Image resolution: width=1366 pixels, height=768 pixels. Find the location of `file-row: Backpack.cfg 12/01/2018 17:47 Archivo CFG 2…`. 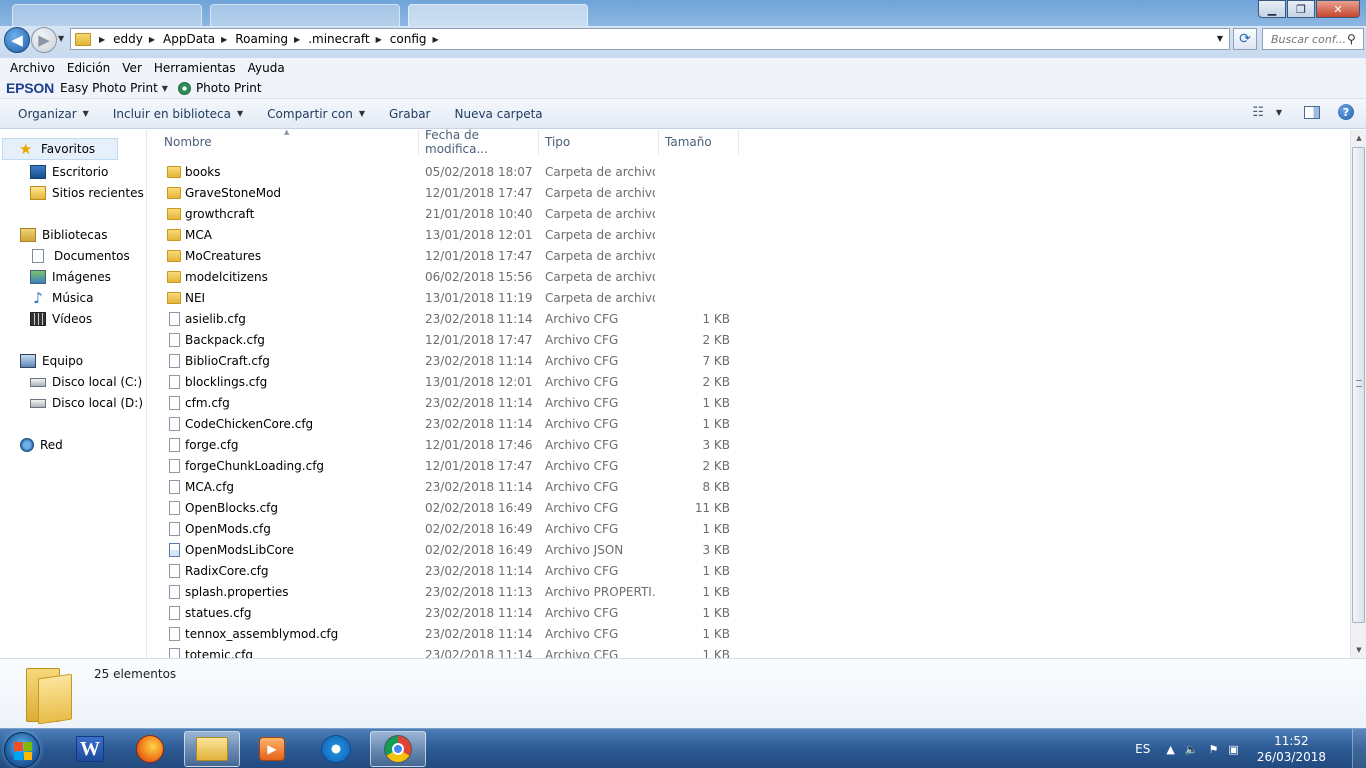

file-row: Backpack.cfg 12/01/2018 17:47 Archivo CFG 2… is located at coordinates (450, 339).